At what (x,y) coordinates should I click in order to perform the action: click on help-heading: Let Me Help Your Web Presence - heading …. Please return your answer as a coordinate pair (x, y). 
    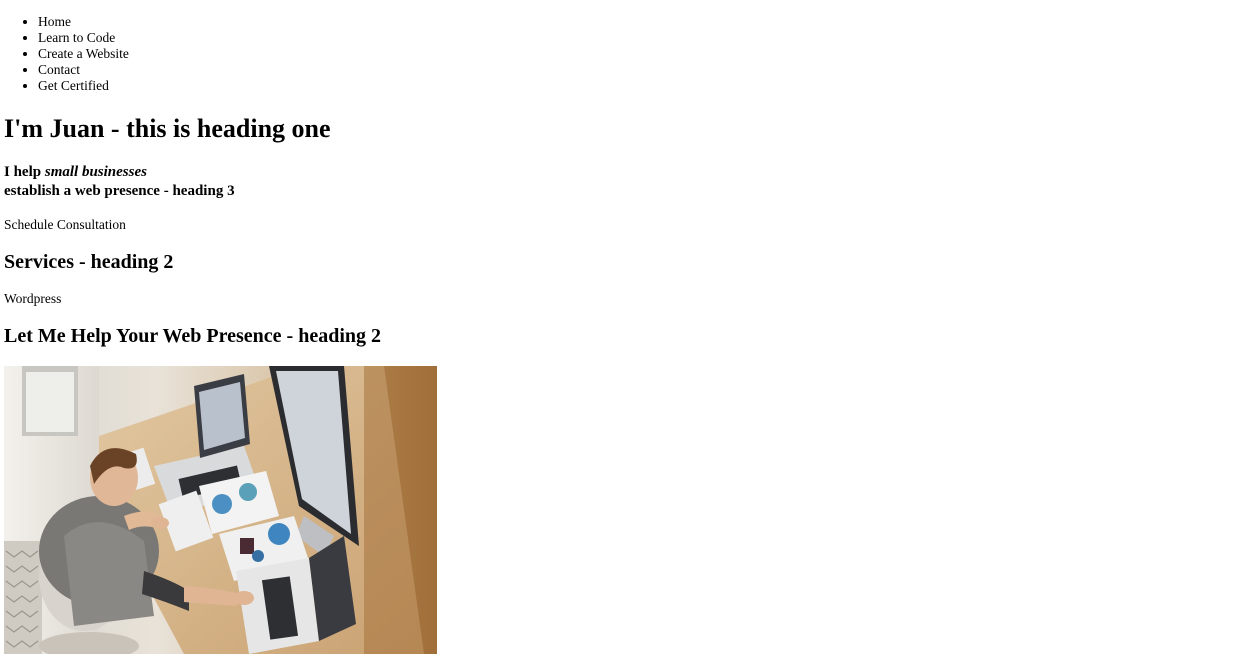
    Looking at the image, I should click on (193, 336).